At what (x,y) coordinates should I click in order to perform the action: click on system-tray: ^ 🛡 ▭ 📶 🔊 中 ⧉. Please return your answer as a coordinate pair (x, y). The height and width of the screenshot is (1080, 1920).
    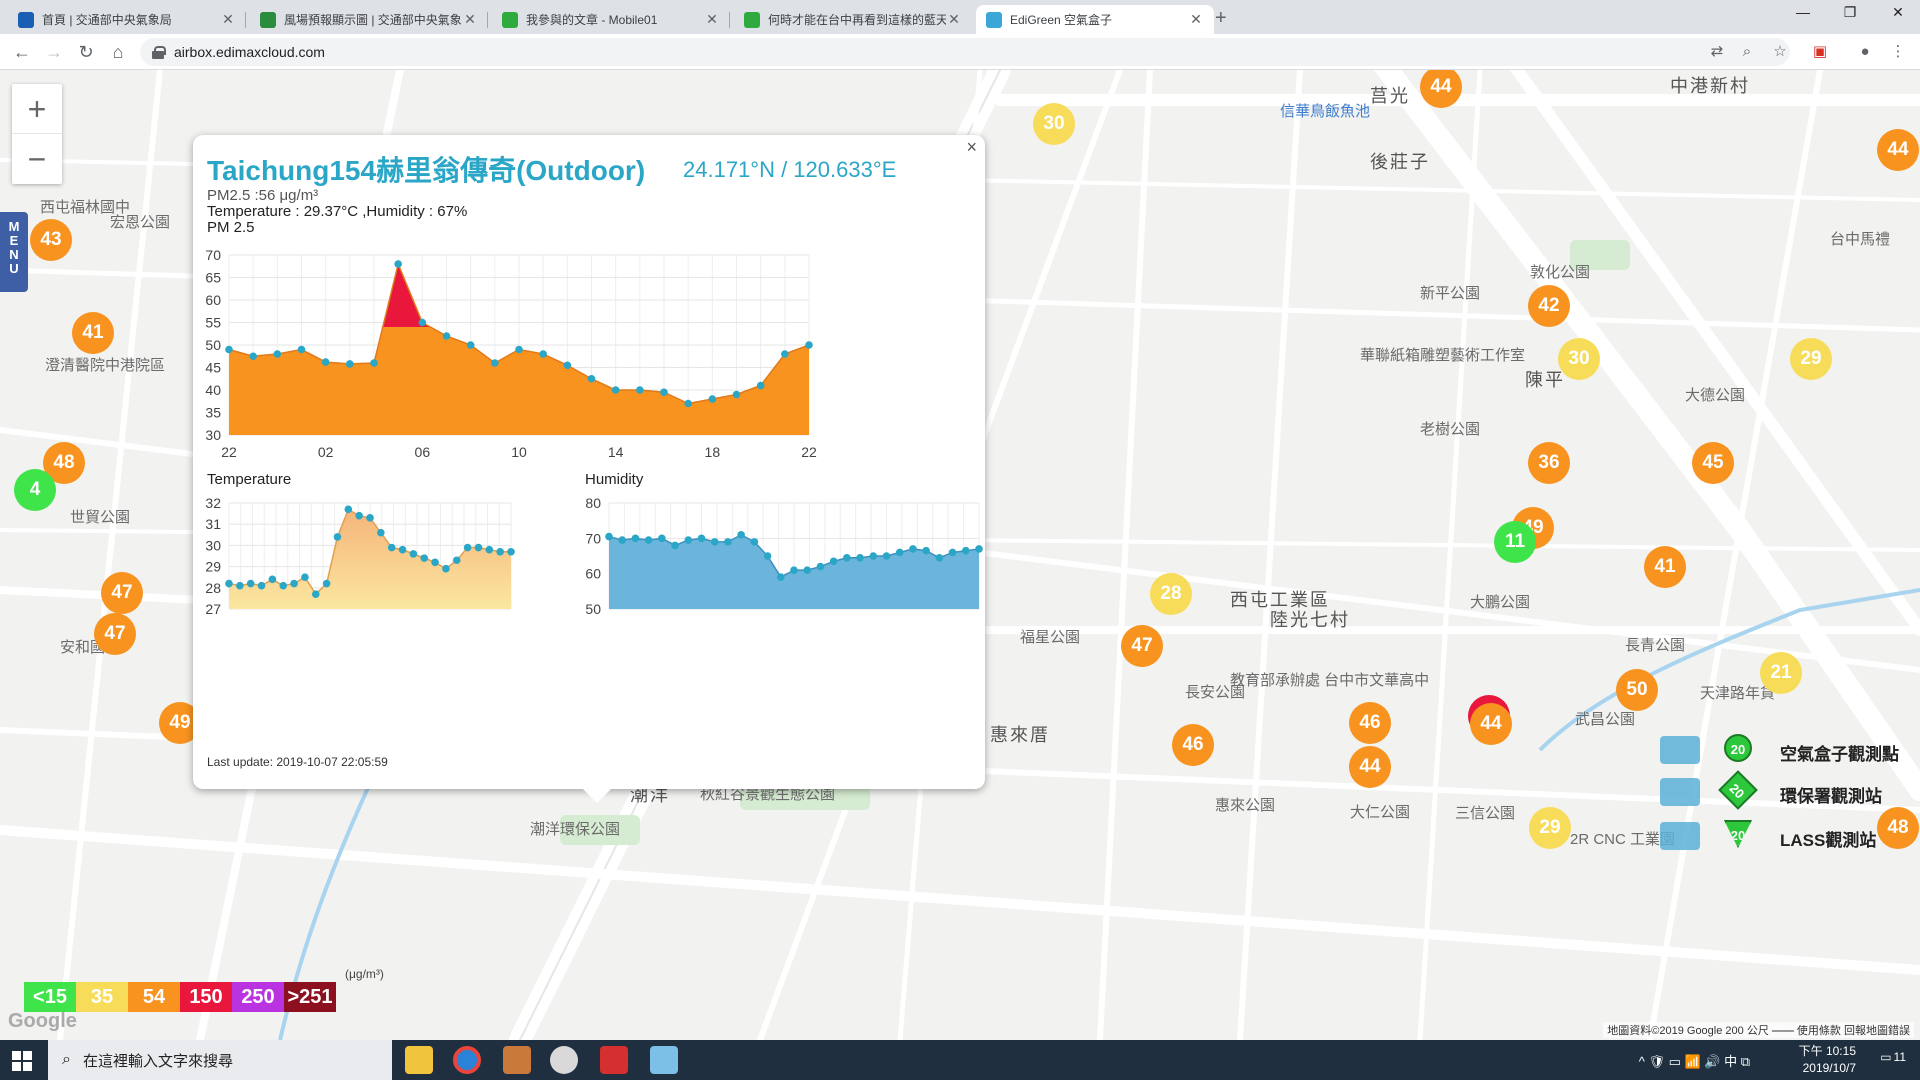
    Looking at the image, I should click on (1694, 1060).